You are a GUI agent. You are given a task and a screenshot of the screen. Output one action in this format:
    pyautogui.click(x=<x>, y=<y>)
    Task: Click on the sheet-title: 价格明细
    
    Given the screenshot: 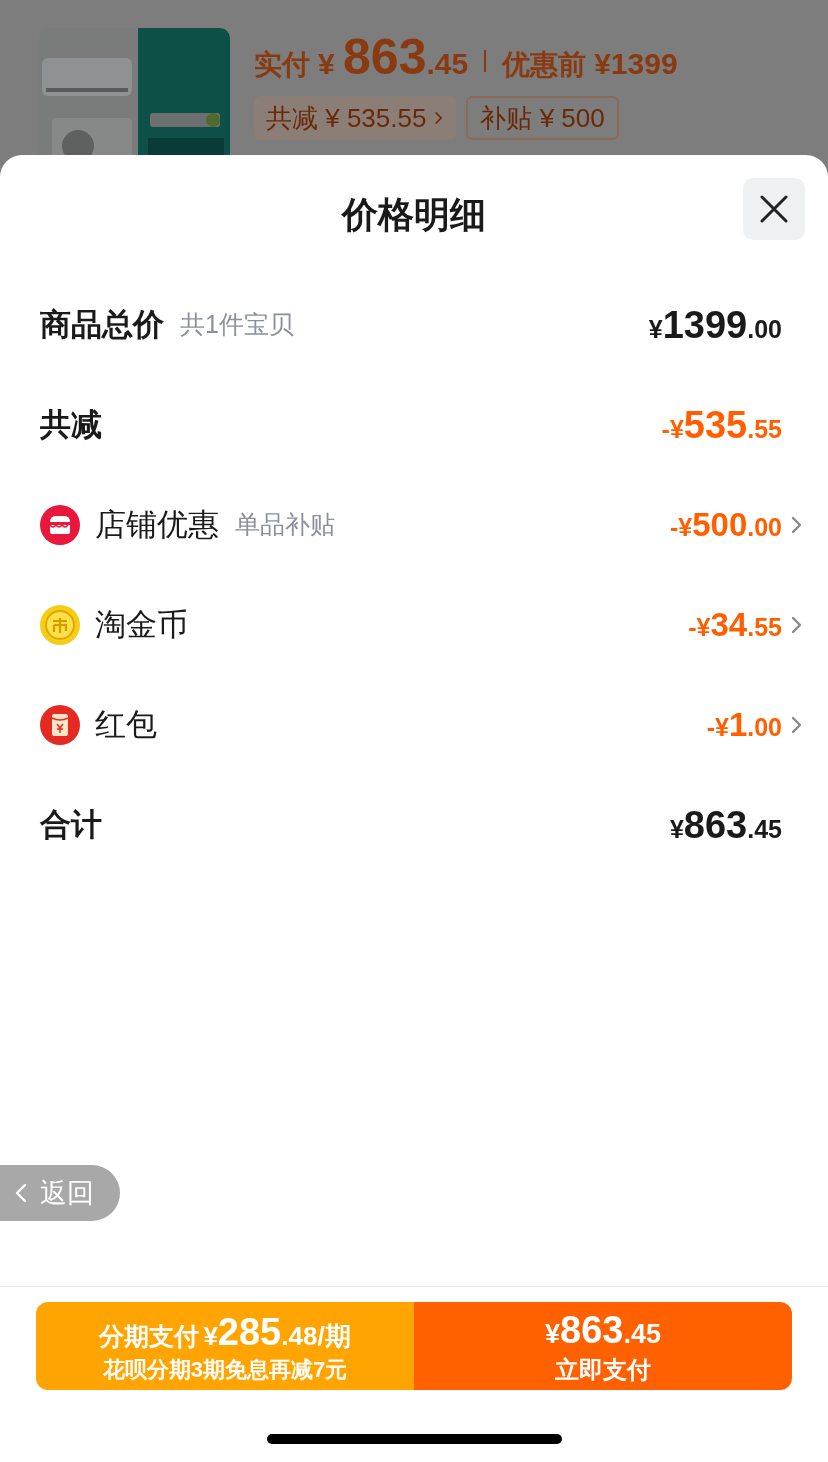 What is the action you would take?
    pyautogui.click(x=414, y=215)
    